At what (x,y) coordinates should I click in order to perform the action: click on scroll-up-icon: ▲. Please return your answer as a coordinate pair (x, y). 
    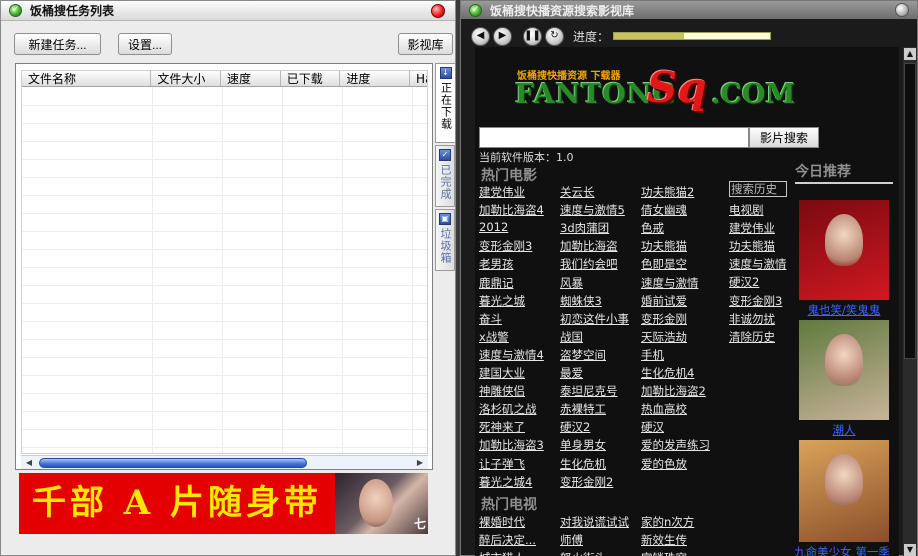
    Looking at the image, I should click on (910, 54).